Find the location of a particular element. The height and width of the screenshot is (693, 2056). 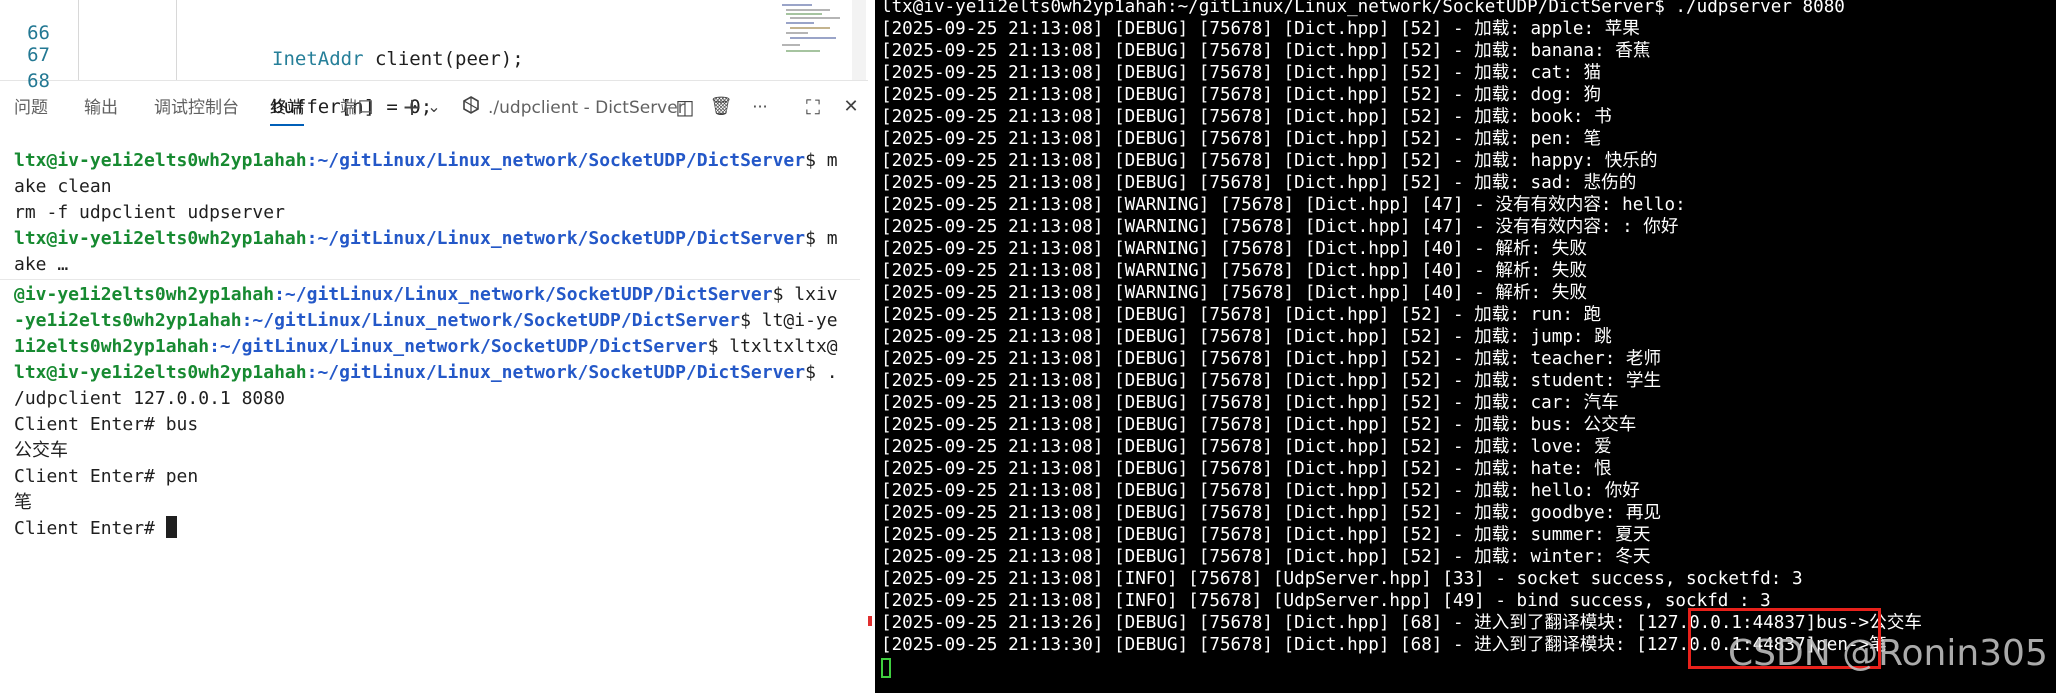

terminal-line: ake clean is located at coordinates (63, 186).